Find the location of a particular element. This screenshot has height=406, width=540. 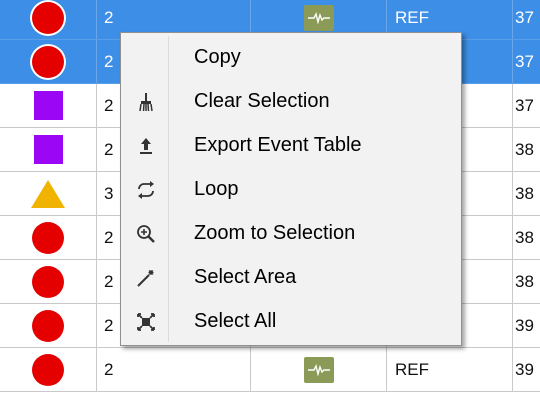

triangle-marker-icon is located at coordinates (48, 193).